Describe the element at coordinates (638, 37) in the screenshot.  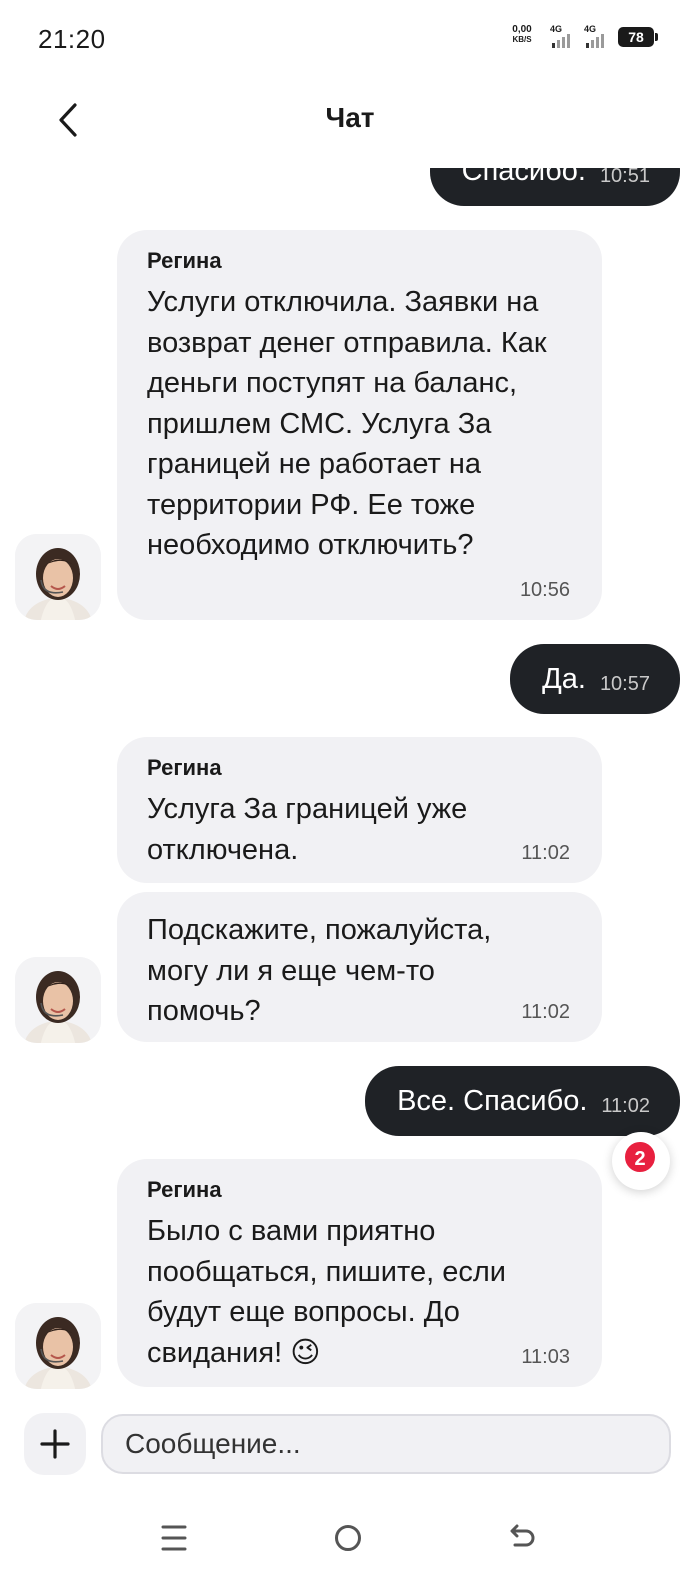
I see `battery-icon: 78` at that location.